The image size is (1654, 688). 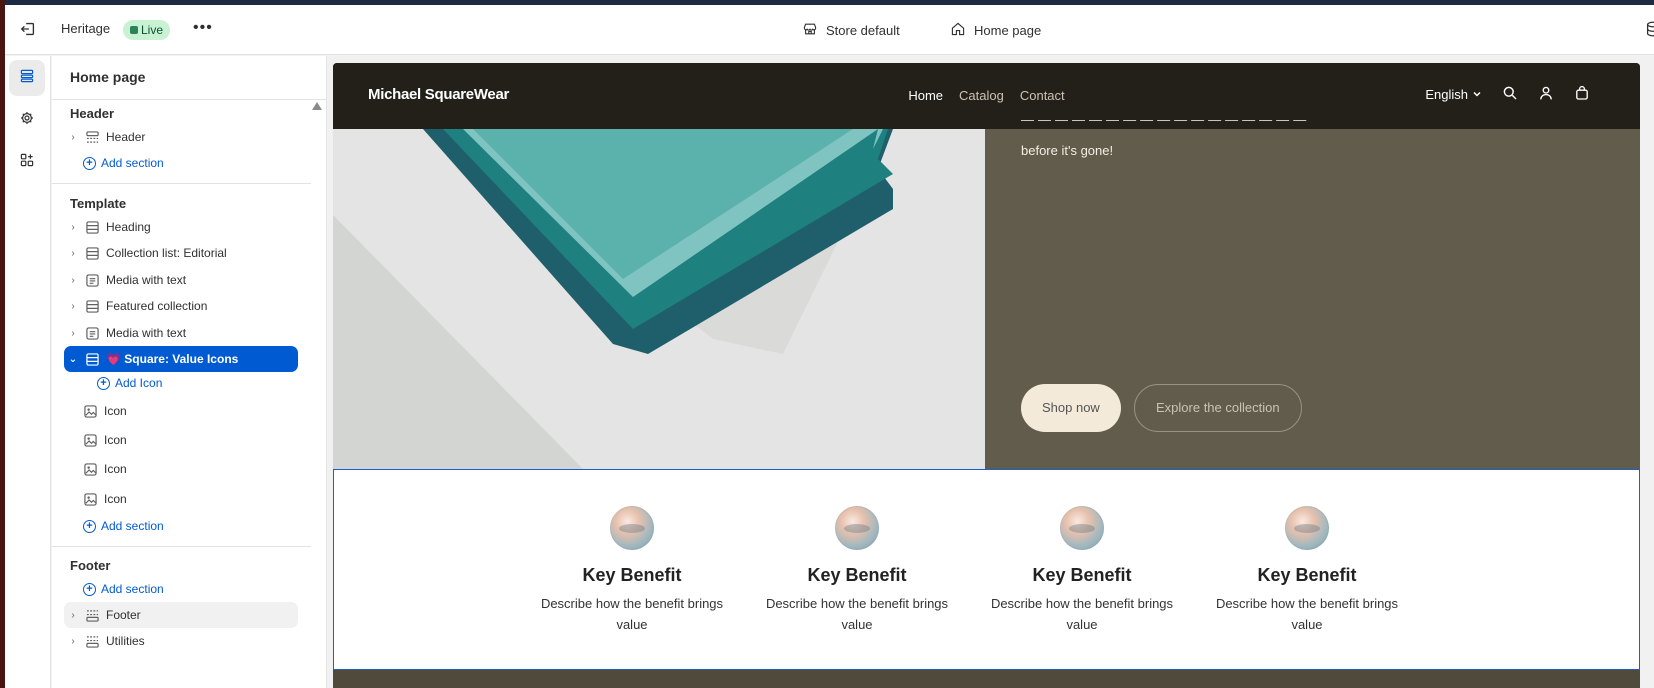 I want to click on page-context-selector: Home page, so click(x=995, y=30).